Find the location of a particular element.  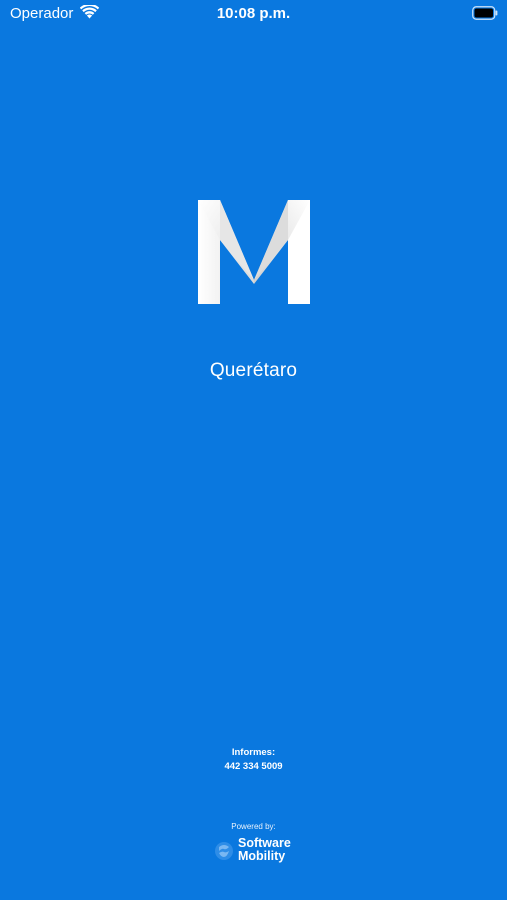

status-time: 10:08 p.m. is located at coordinates (253, 13).